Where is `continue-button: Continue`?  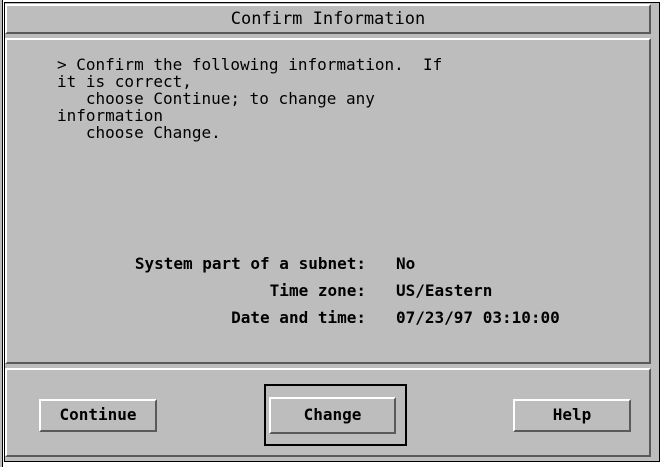 continue-button: Continue is located at coordinates (98, 415).